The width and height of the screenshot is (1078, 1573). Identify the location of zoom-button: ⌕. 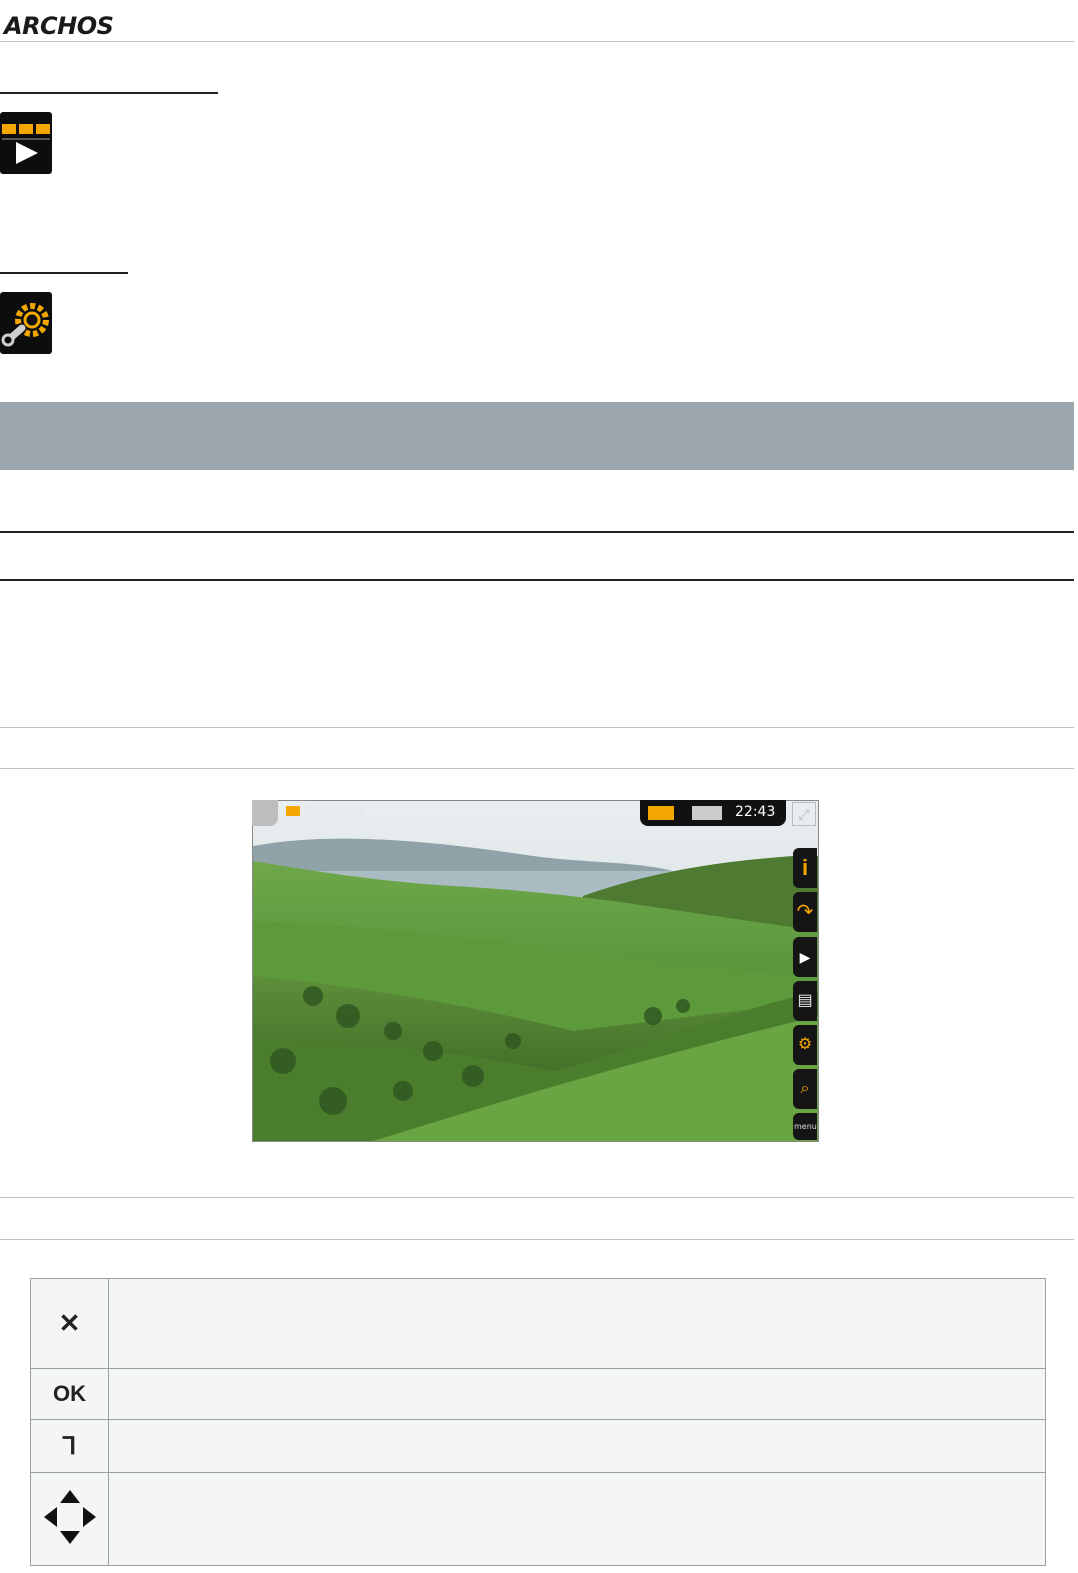
(805, 1089).